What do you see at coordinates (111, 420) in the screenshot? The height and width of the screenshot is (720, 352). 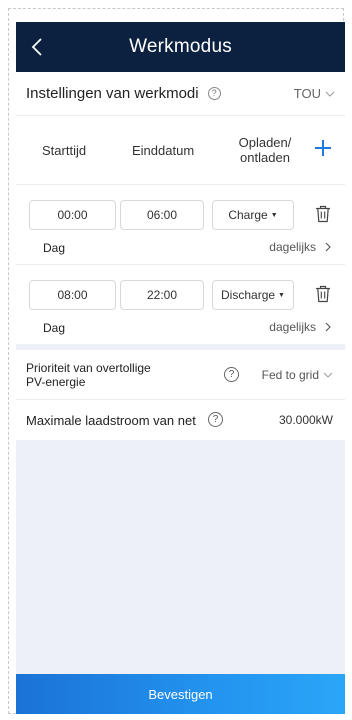 I see `max-grid-charge-label: Maximale laadstroom van net` at bounding box center [111, 420].